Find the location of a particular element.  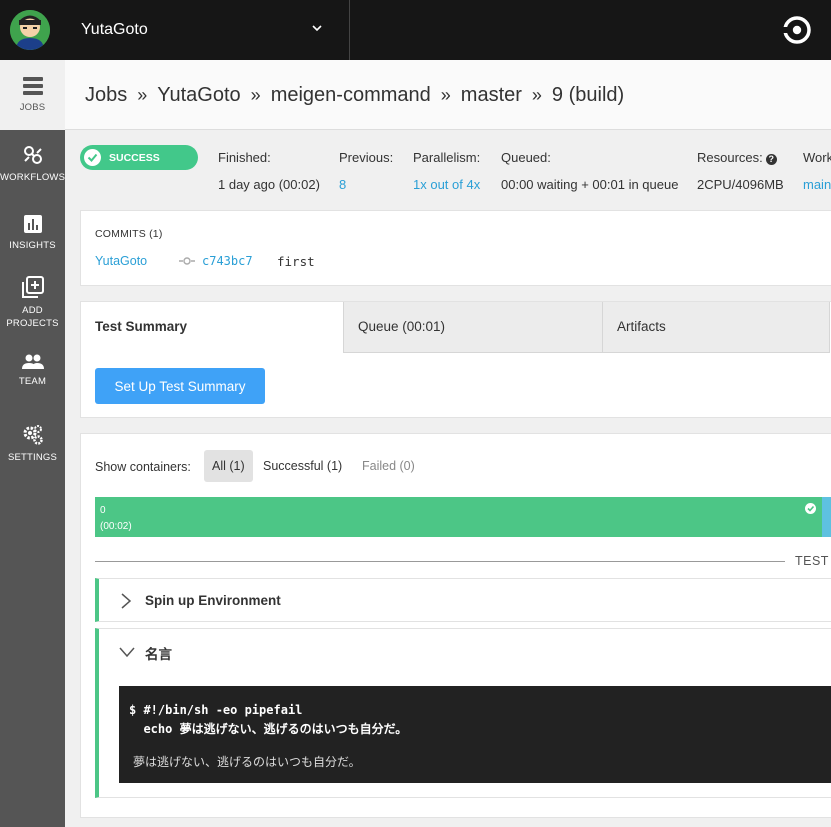

sidebar-item-label: SETTINGS is located at coordinates (32, 457).